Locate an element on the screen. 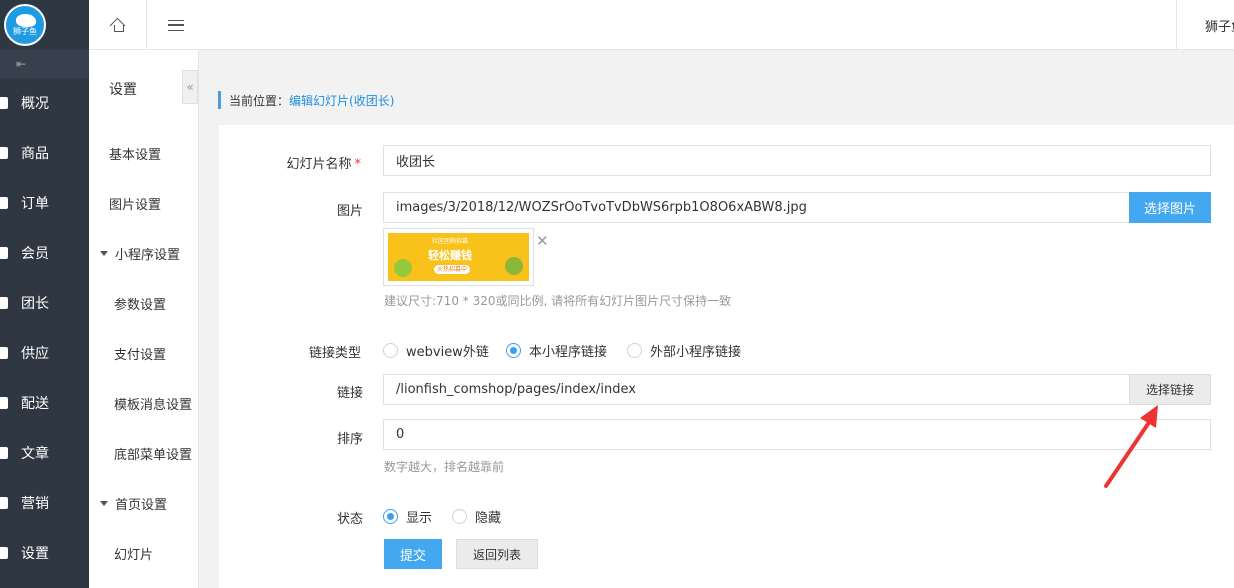 The width and height of the screenshot is (1234, 588). slide-name-label: 幻灯片名称 * is located at coordinates (321, 162).